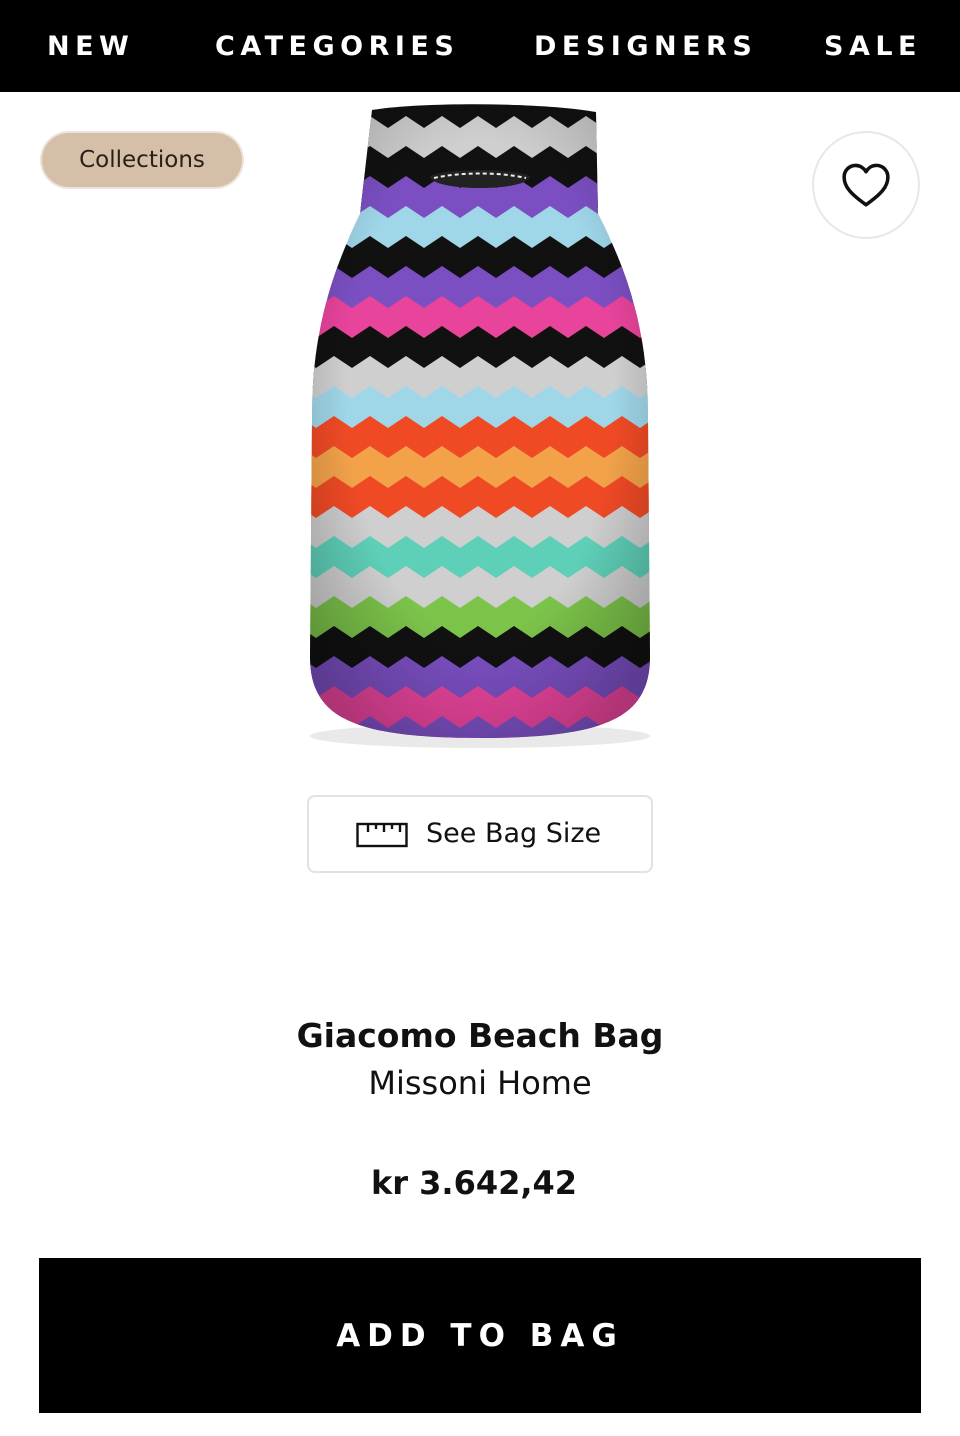 The image size is (960, 1436). What do you see at coordinates (480, 1335) in the screenshot?
I see `add-to-bag-button: ADD TO BAG` at bounding box center [480, 1335].